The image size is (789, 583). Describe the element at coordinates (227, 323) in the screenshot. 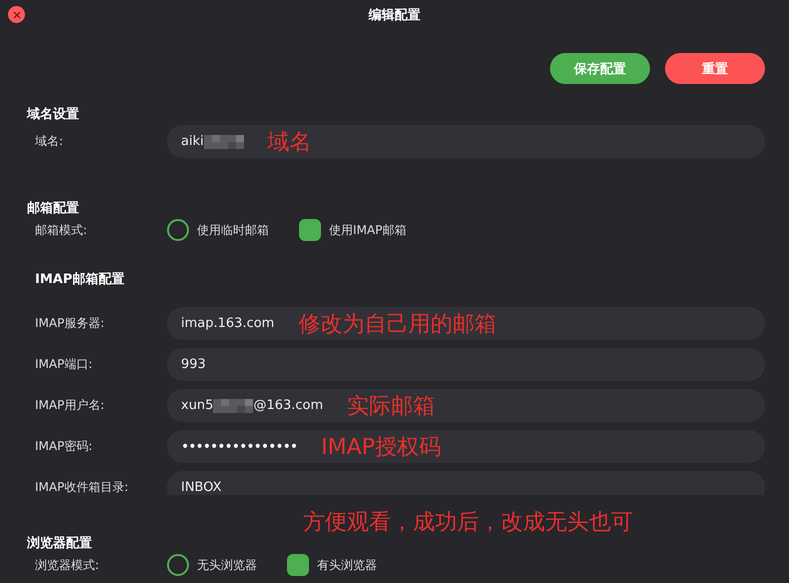

I see `field-value: imap.163.com` at that location.